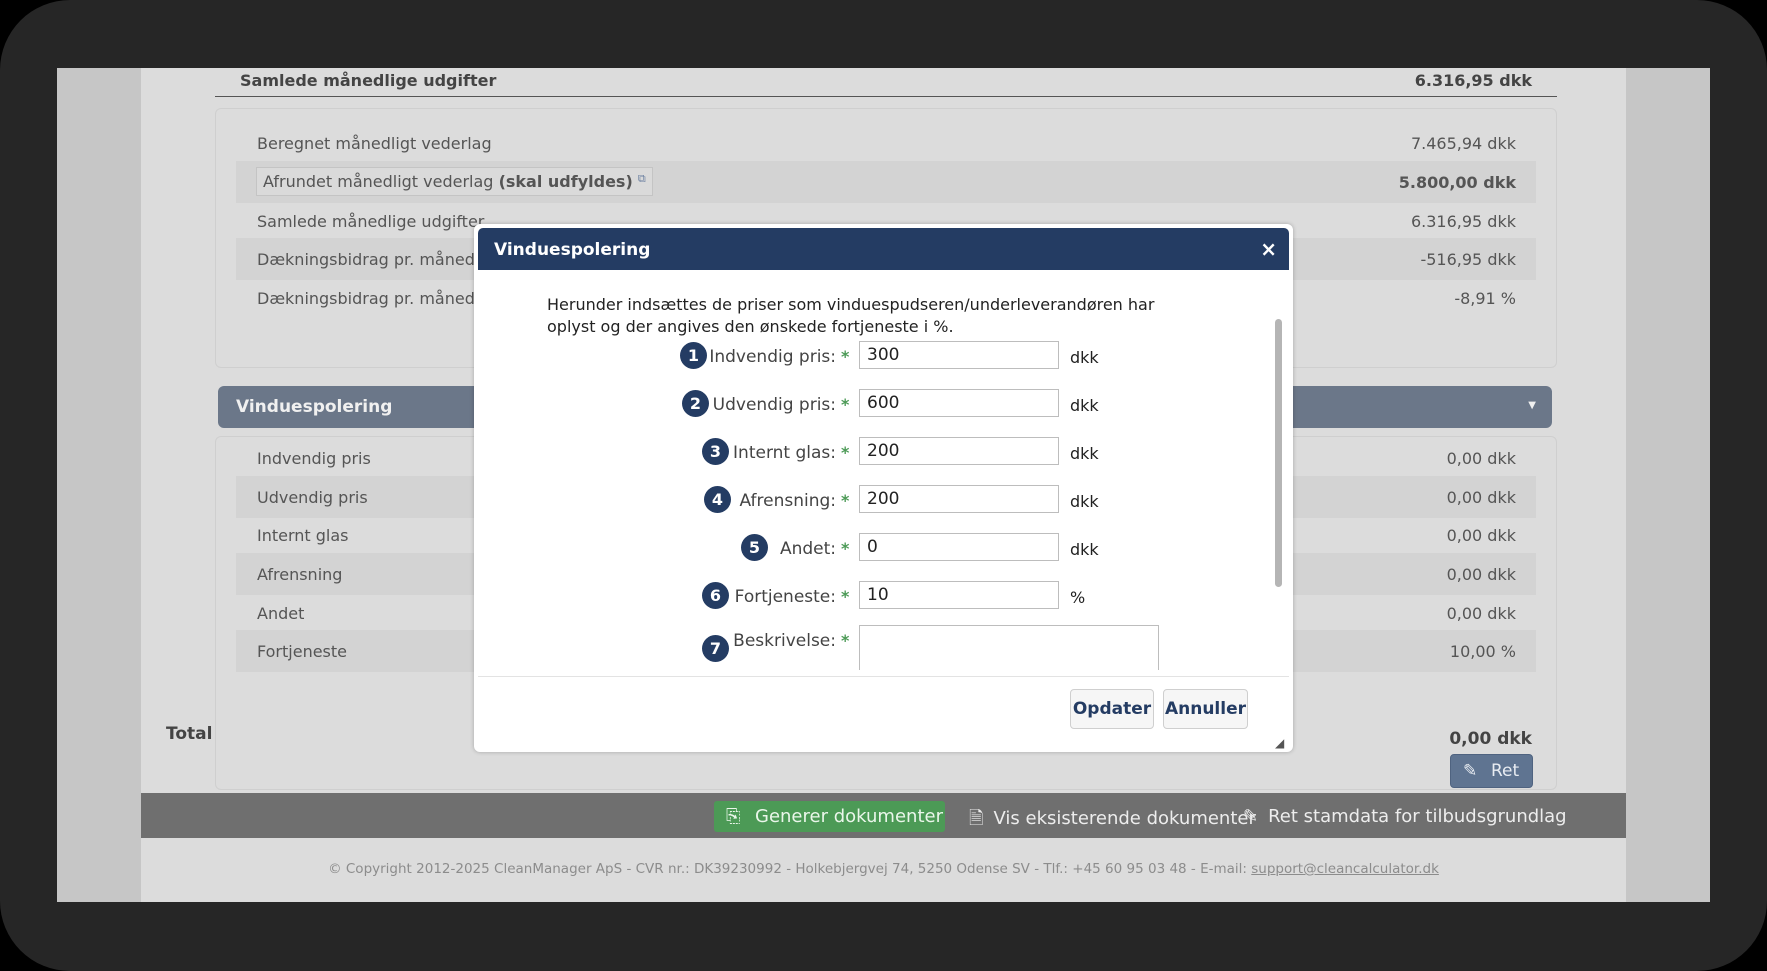  What do you see at coordinates (886, 143) in the screenshot?
I see `summary-row: Beregnet månedligt vederlag 7.465,94 dkk` at bounding box center [886, 143].